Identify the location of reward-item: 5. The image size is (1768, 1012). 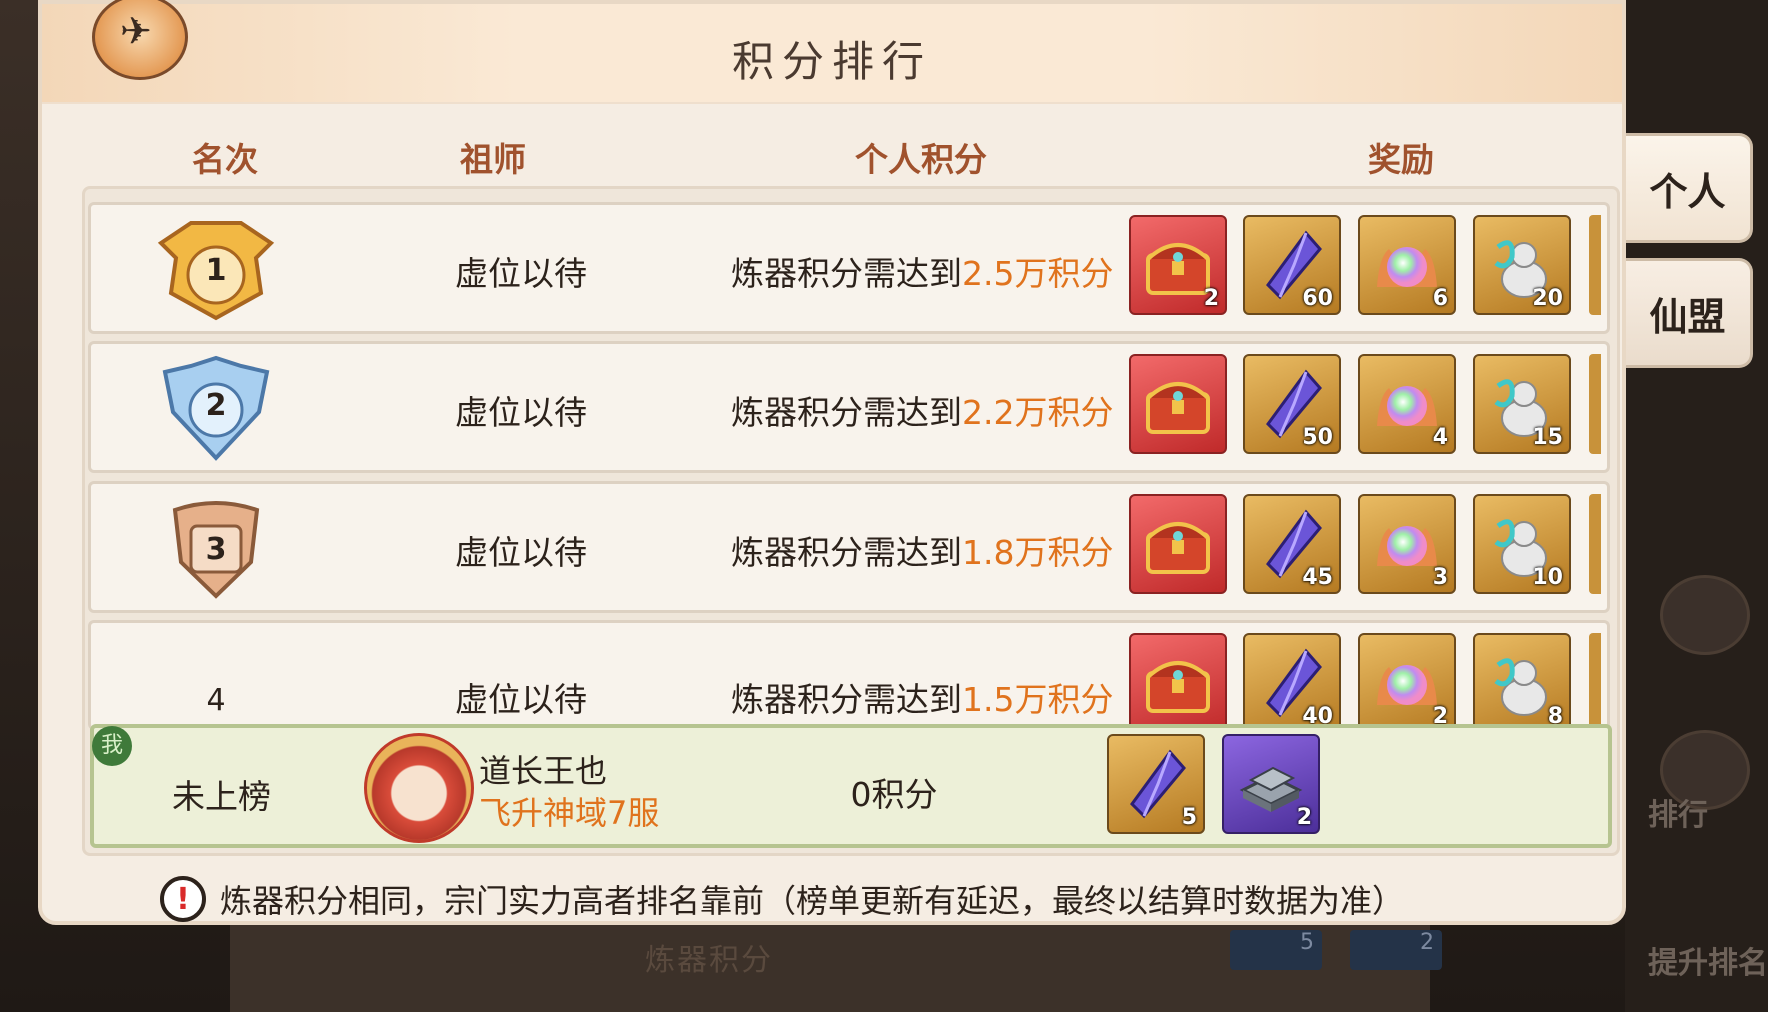
(1156, 784).